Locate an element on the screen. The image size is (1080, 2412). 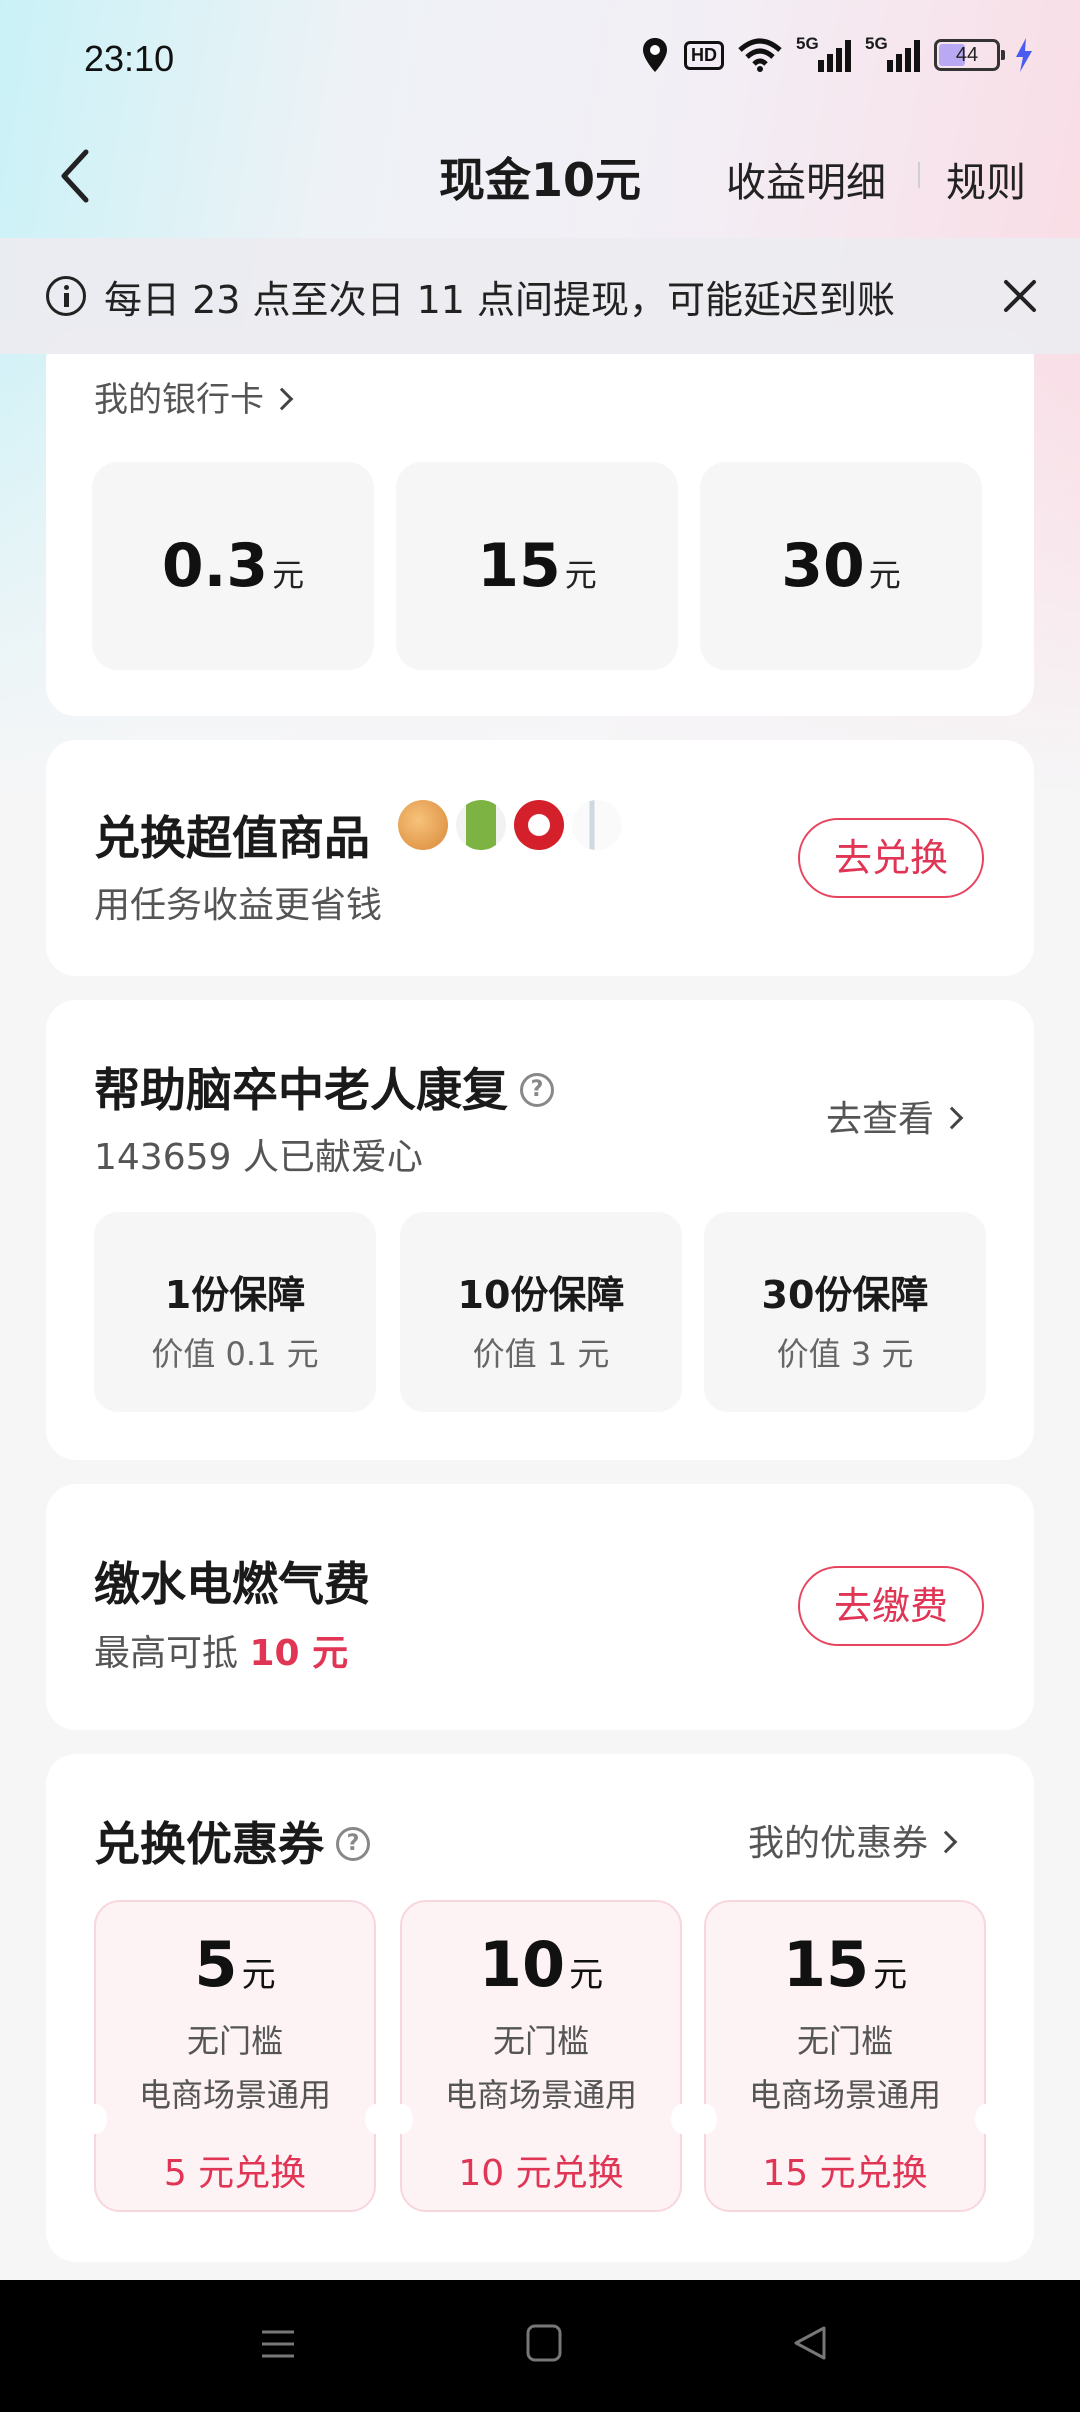
withdraw-amount-option: 15 元 is located at coordinates (537, 566).